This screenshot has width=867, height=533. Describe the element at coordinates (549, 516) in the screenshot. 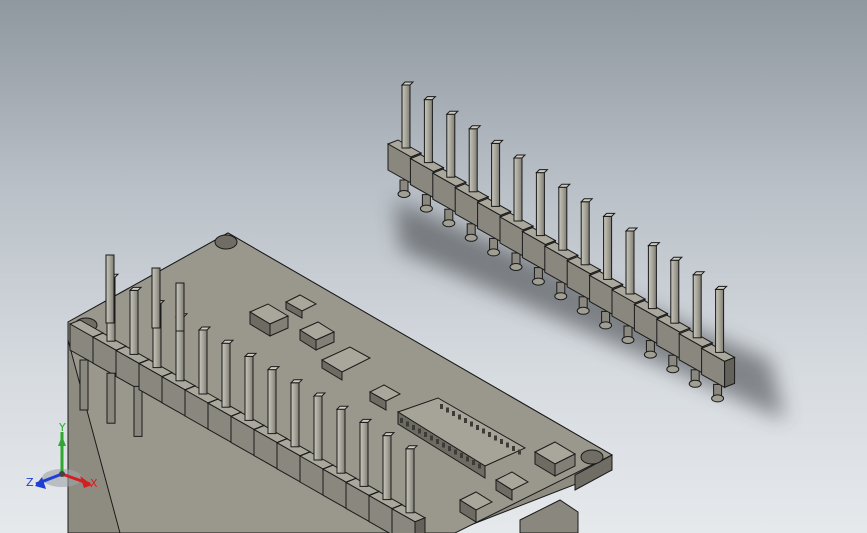

I see `usb-connector` at that location.